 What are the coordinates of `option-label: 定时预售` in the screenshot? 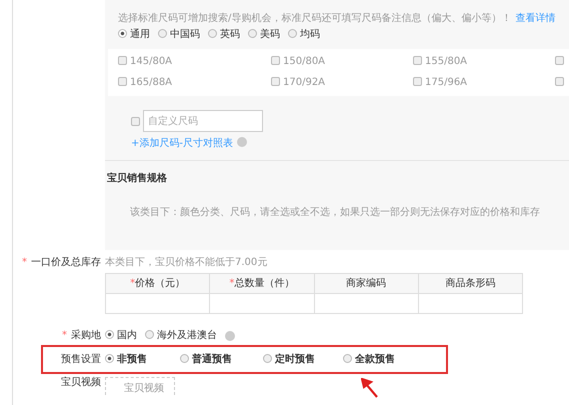 It's located at (295, 359).